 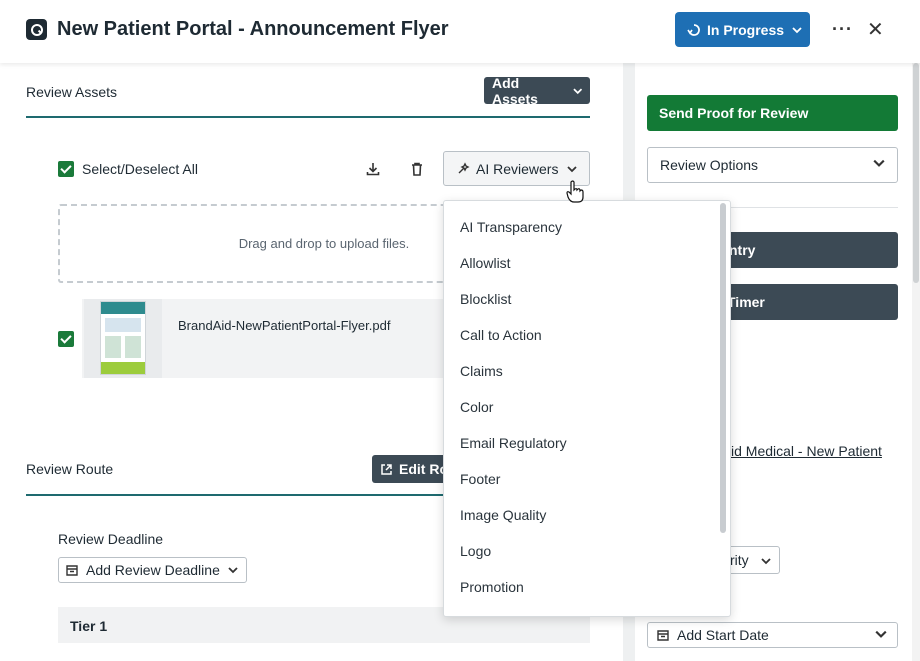 What do you see at coordinates (916, 362) in the screenshot?
I see `page-scrollbar` at bounding box center [916, 362].